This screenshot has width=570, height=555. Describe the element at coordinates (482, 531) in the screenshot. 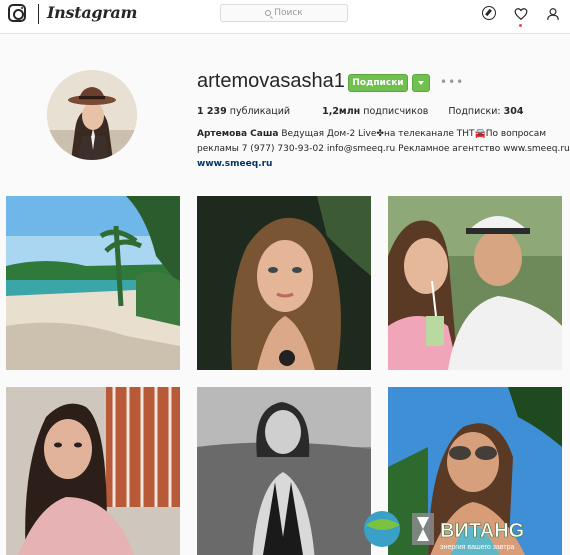

I see `watermark-brand: ВИТАНG` at that location.